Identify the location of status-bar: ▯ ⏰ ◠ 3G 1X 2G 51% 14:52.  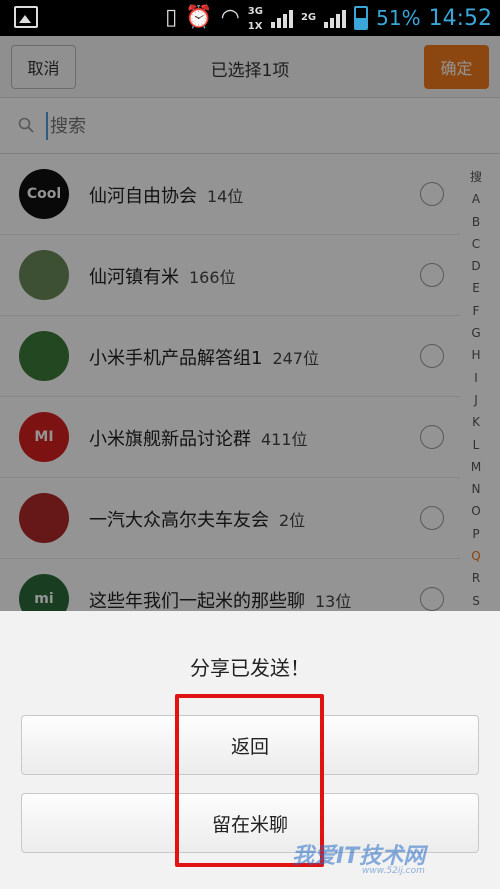
(250, 18).